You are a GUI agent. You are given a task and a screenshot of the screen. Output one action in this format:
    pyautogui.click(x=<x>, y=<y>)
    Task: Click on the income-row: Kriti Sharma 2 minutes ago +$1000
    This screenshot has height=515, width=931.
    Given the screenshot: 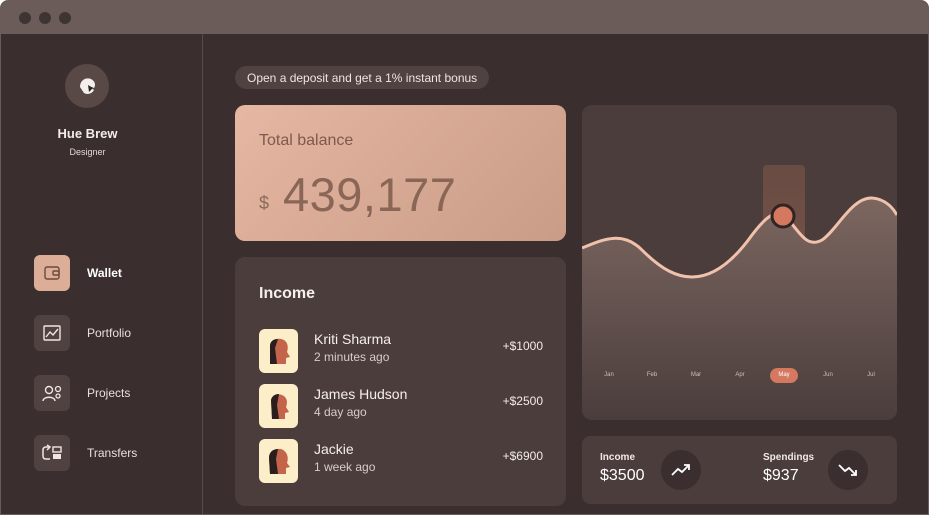 What is the action you would take?
    pyautogui.click(x=401, y=351)
    